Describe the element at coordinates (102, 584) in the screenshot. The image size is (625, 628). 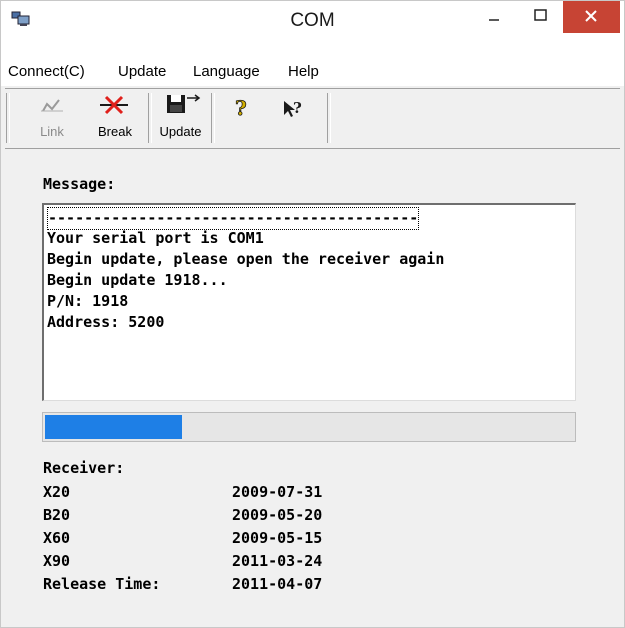
I see `release-time-label: Release Time:` at that location.